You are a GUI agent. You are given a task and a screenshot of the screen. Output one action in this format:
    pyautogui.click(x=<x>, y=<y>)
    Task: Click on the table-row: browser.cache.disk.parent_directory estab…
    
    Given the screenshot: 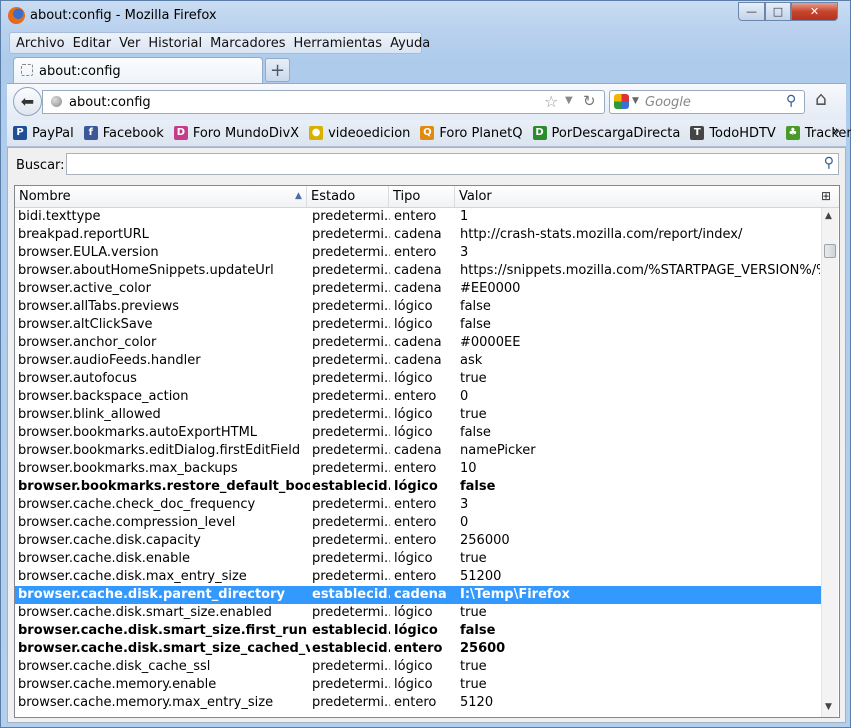 What is the action you would take?
    pyautogui.click(x=418, y=595)
    